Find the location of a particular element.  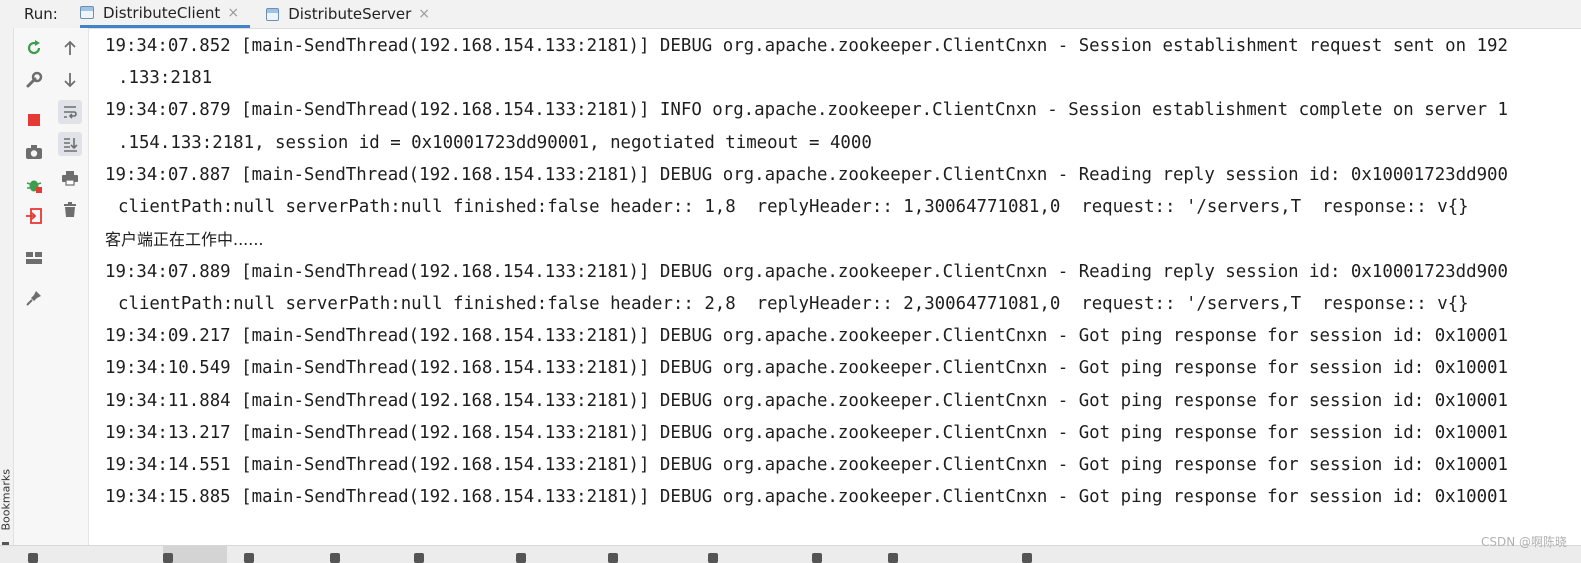

layout-icon is located at coordinates (34, 258).